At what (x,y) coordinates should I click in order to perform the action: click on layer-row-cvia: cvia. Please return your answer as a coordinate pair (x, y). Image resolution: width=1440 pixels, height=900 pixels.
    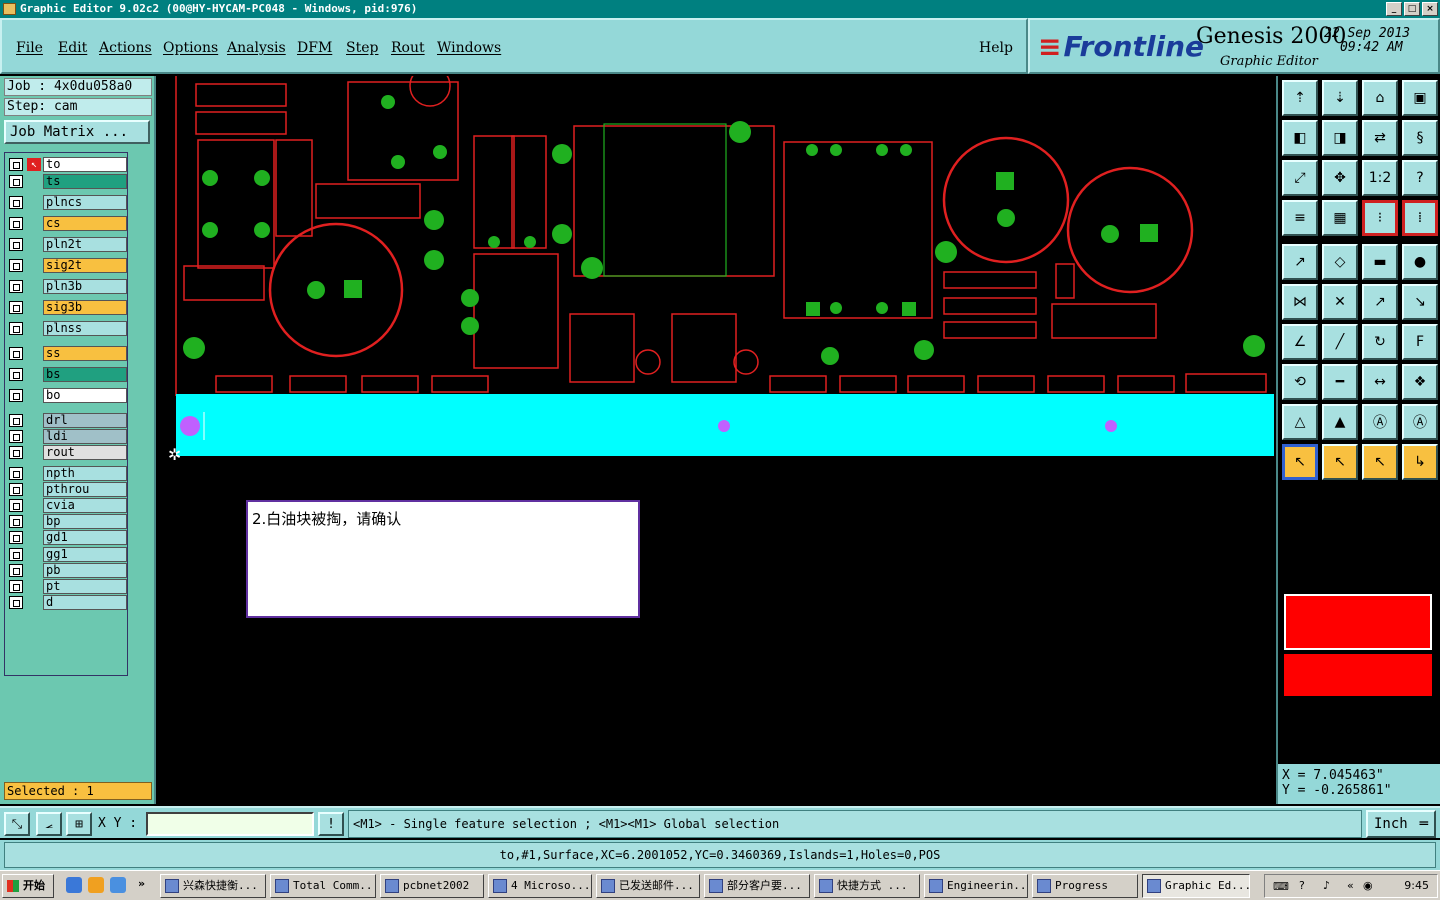
    Looking at the image, I should click on (68, 505).